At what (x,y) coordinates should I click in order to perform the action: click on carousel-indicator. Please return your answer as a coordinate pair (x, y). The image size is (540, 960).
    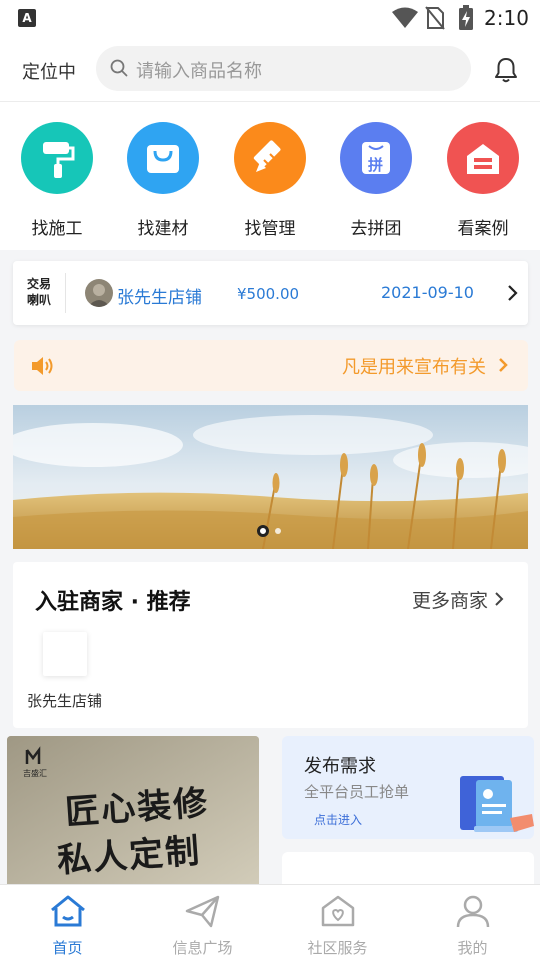
    Looking at the image, I should click on (269, 529).